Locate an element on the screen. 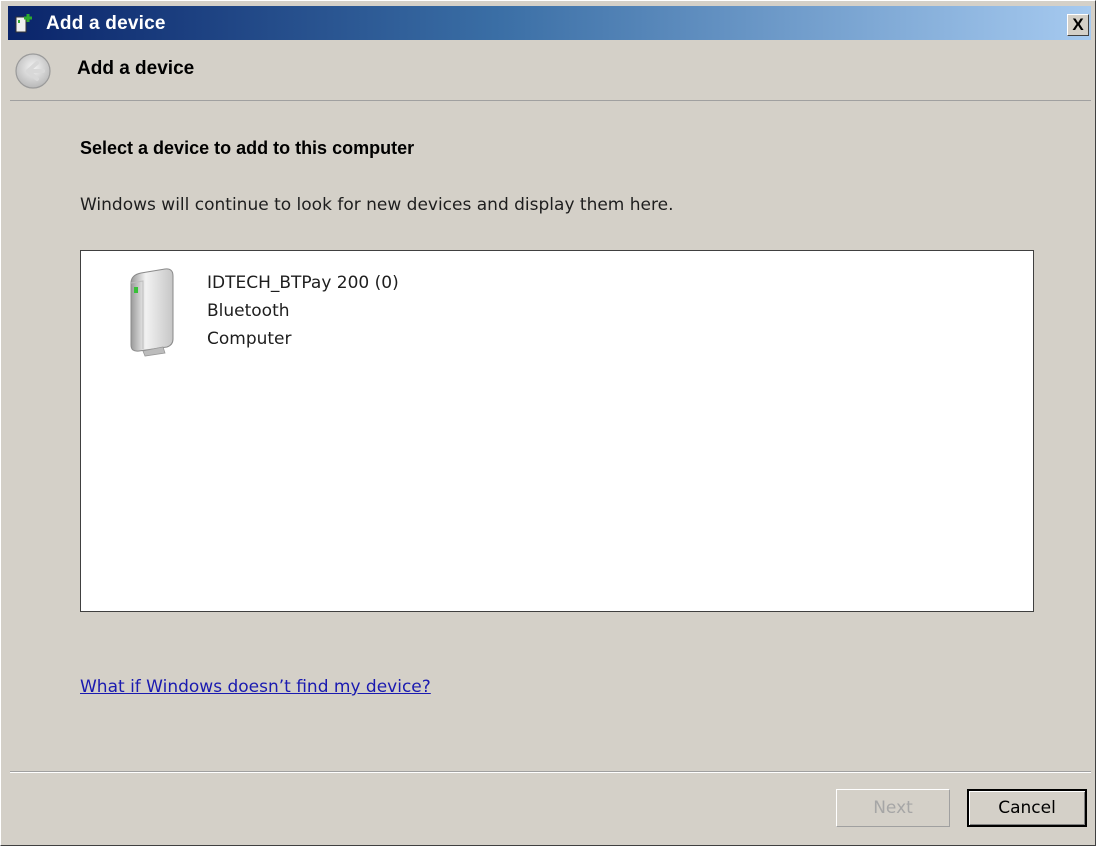  computer-device-icon is located at coordinates (152, 312).